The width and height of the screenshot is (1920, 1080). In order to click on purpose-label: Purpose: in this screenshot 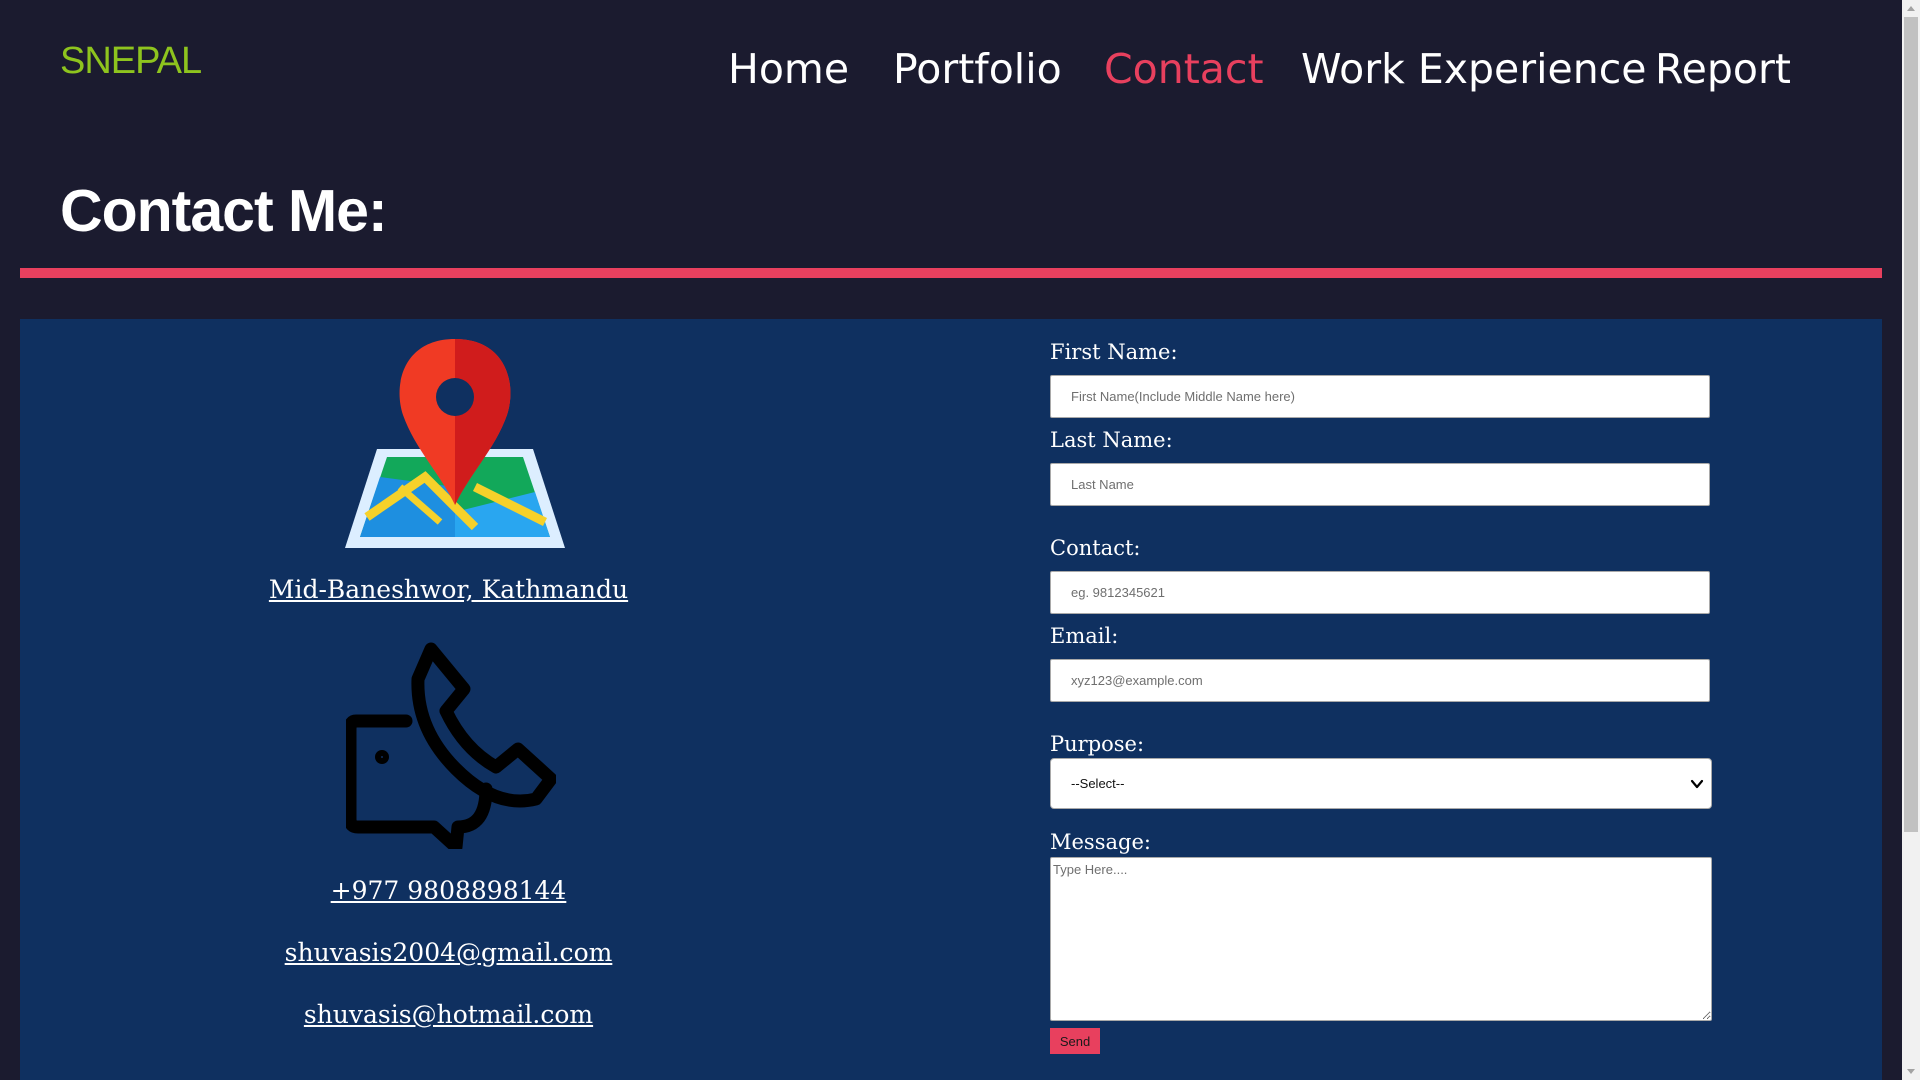, I will do `click(1097, 744)`.